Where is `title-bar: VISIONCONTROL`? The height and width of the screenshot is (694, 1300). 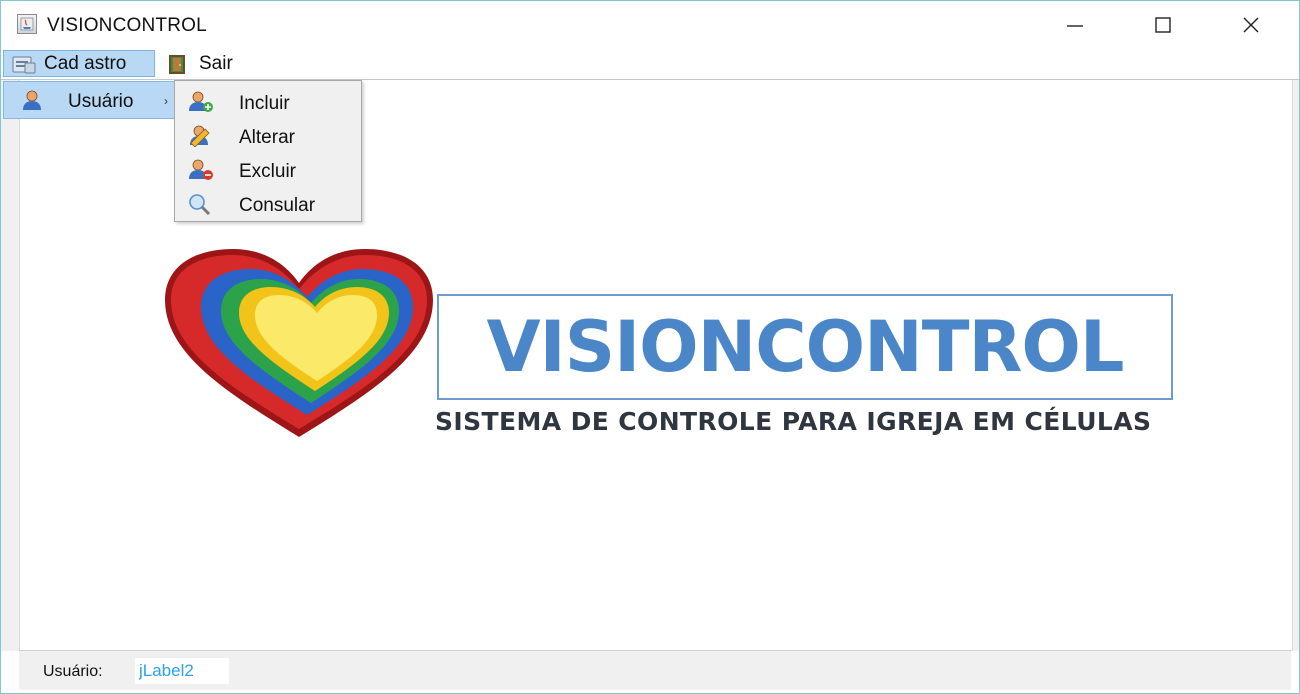 title-bar: VISIONCONTROL is located at coordinates (650, 25).